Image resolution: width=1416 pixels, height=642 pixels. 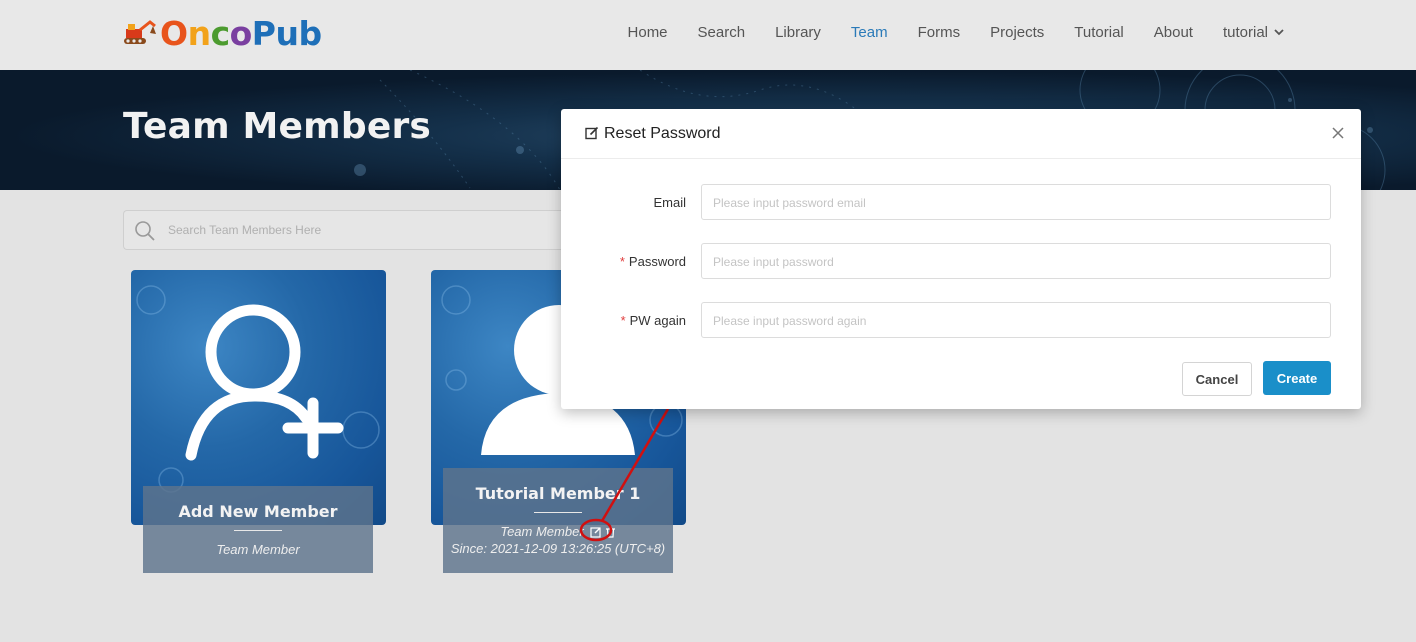 I want to click on page-title: Team Members, so click(x=277, y=126).